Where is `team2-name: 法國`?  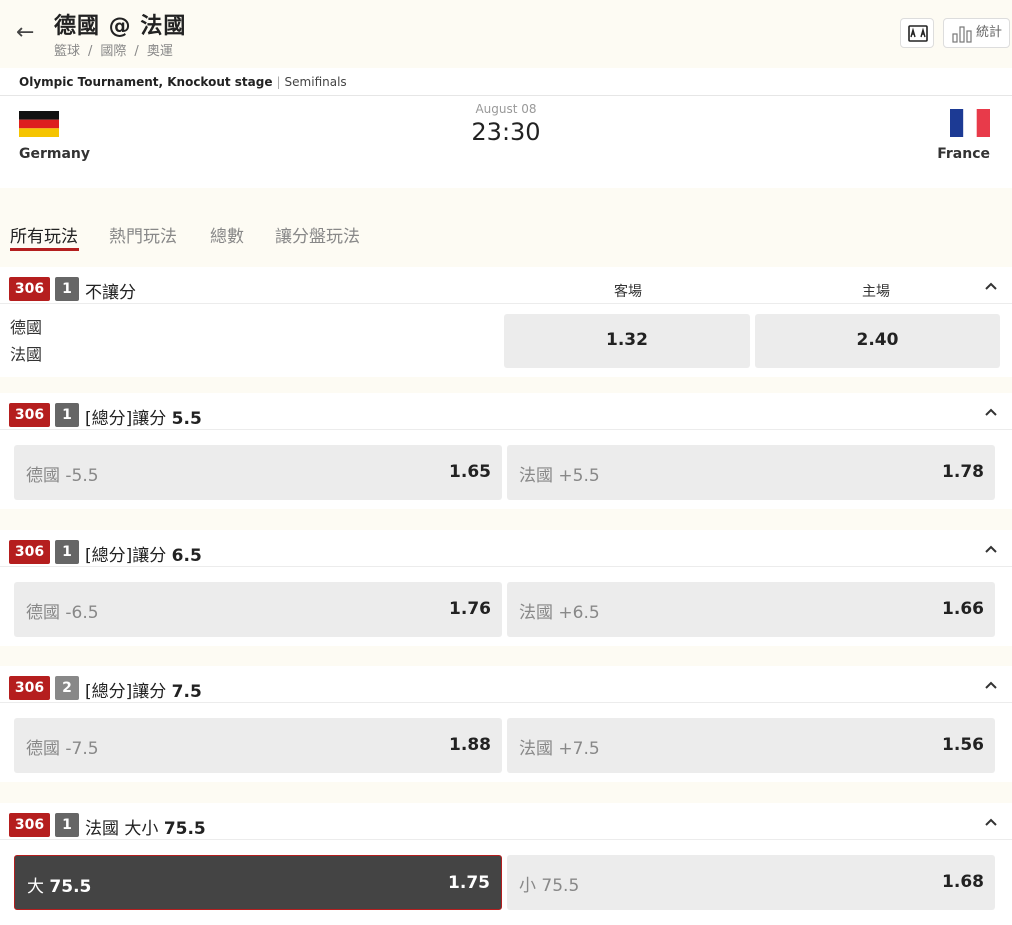
team2-name: 法國 is located at coordinates (26, 354).